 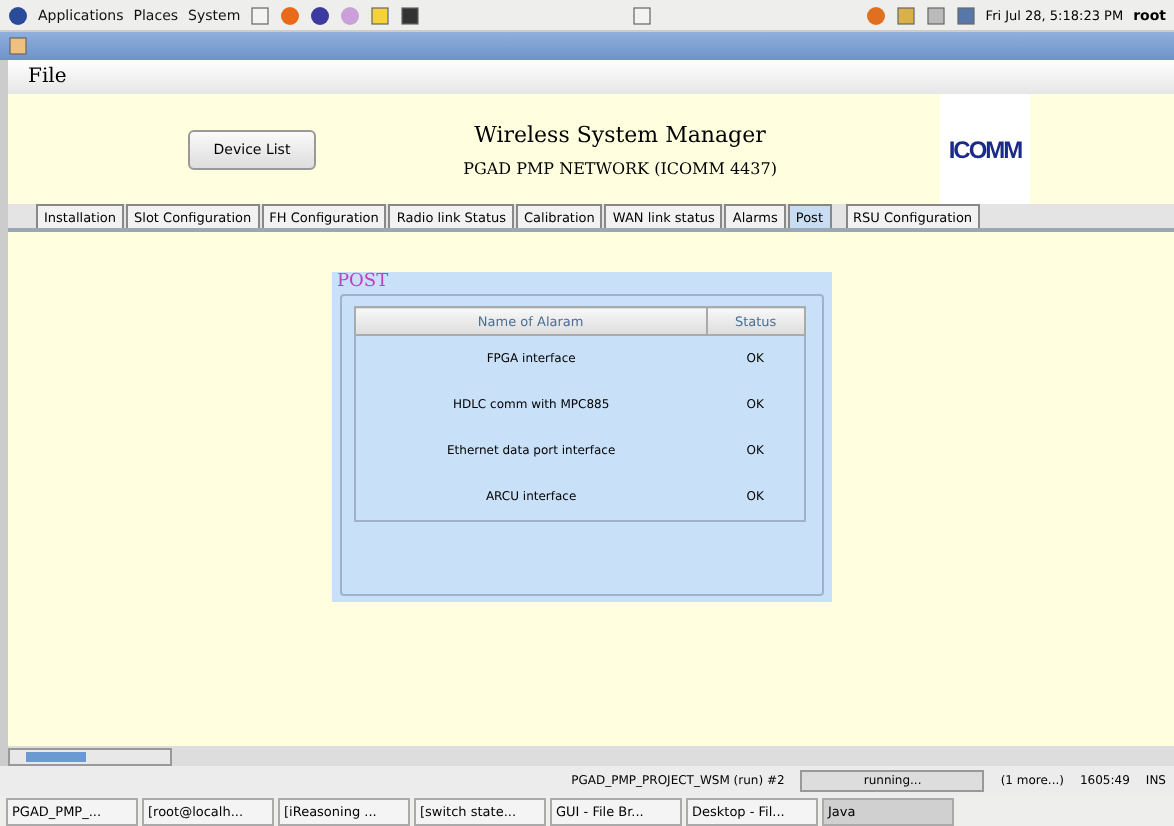 What do you see at coordinates (985, 149) in the screenshot?
I see `company-logo: ICOMM` at bounding box center [985, 149].